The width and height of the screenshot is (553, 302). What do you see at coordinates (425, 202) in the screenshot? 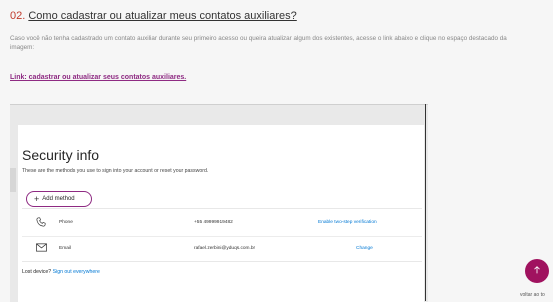
I see `screenshot-divider` at bounding box center [425, 202].